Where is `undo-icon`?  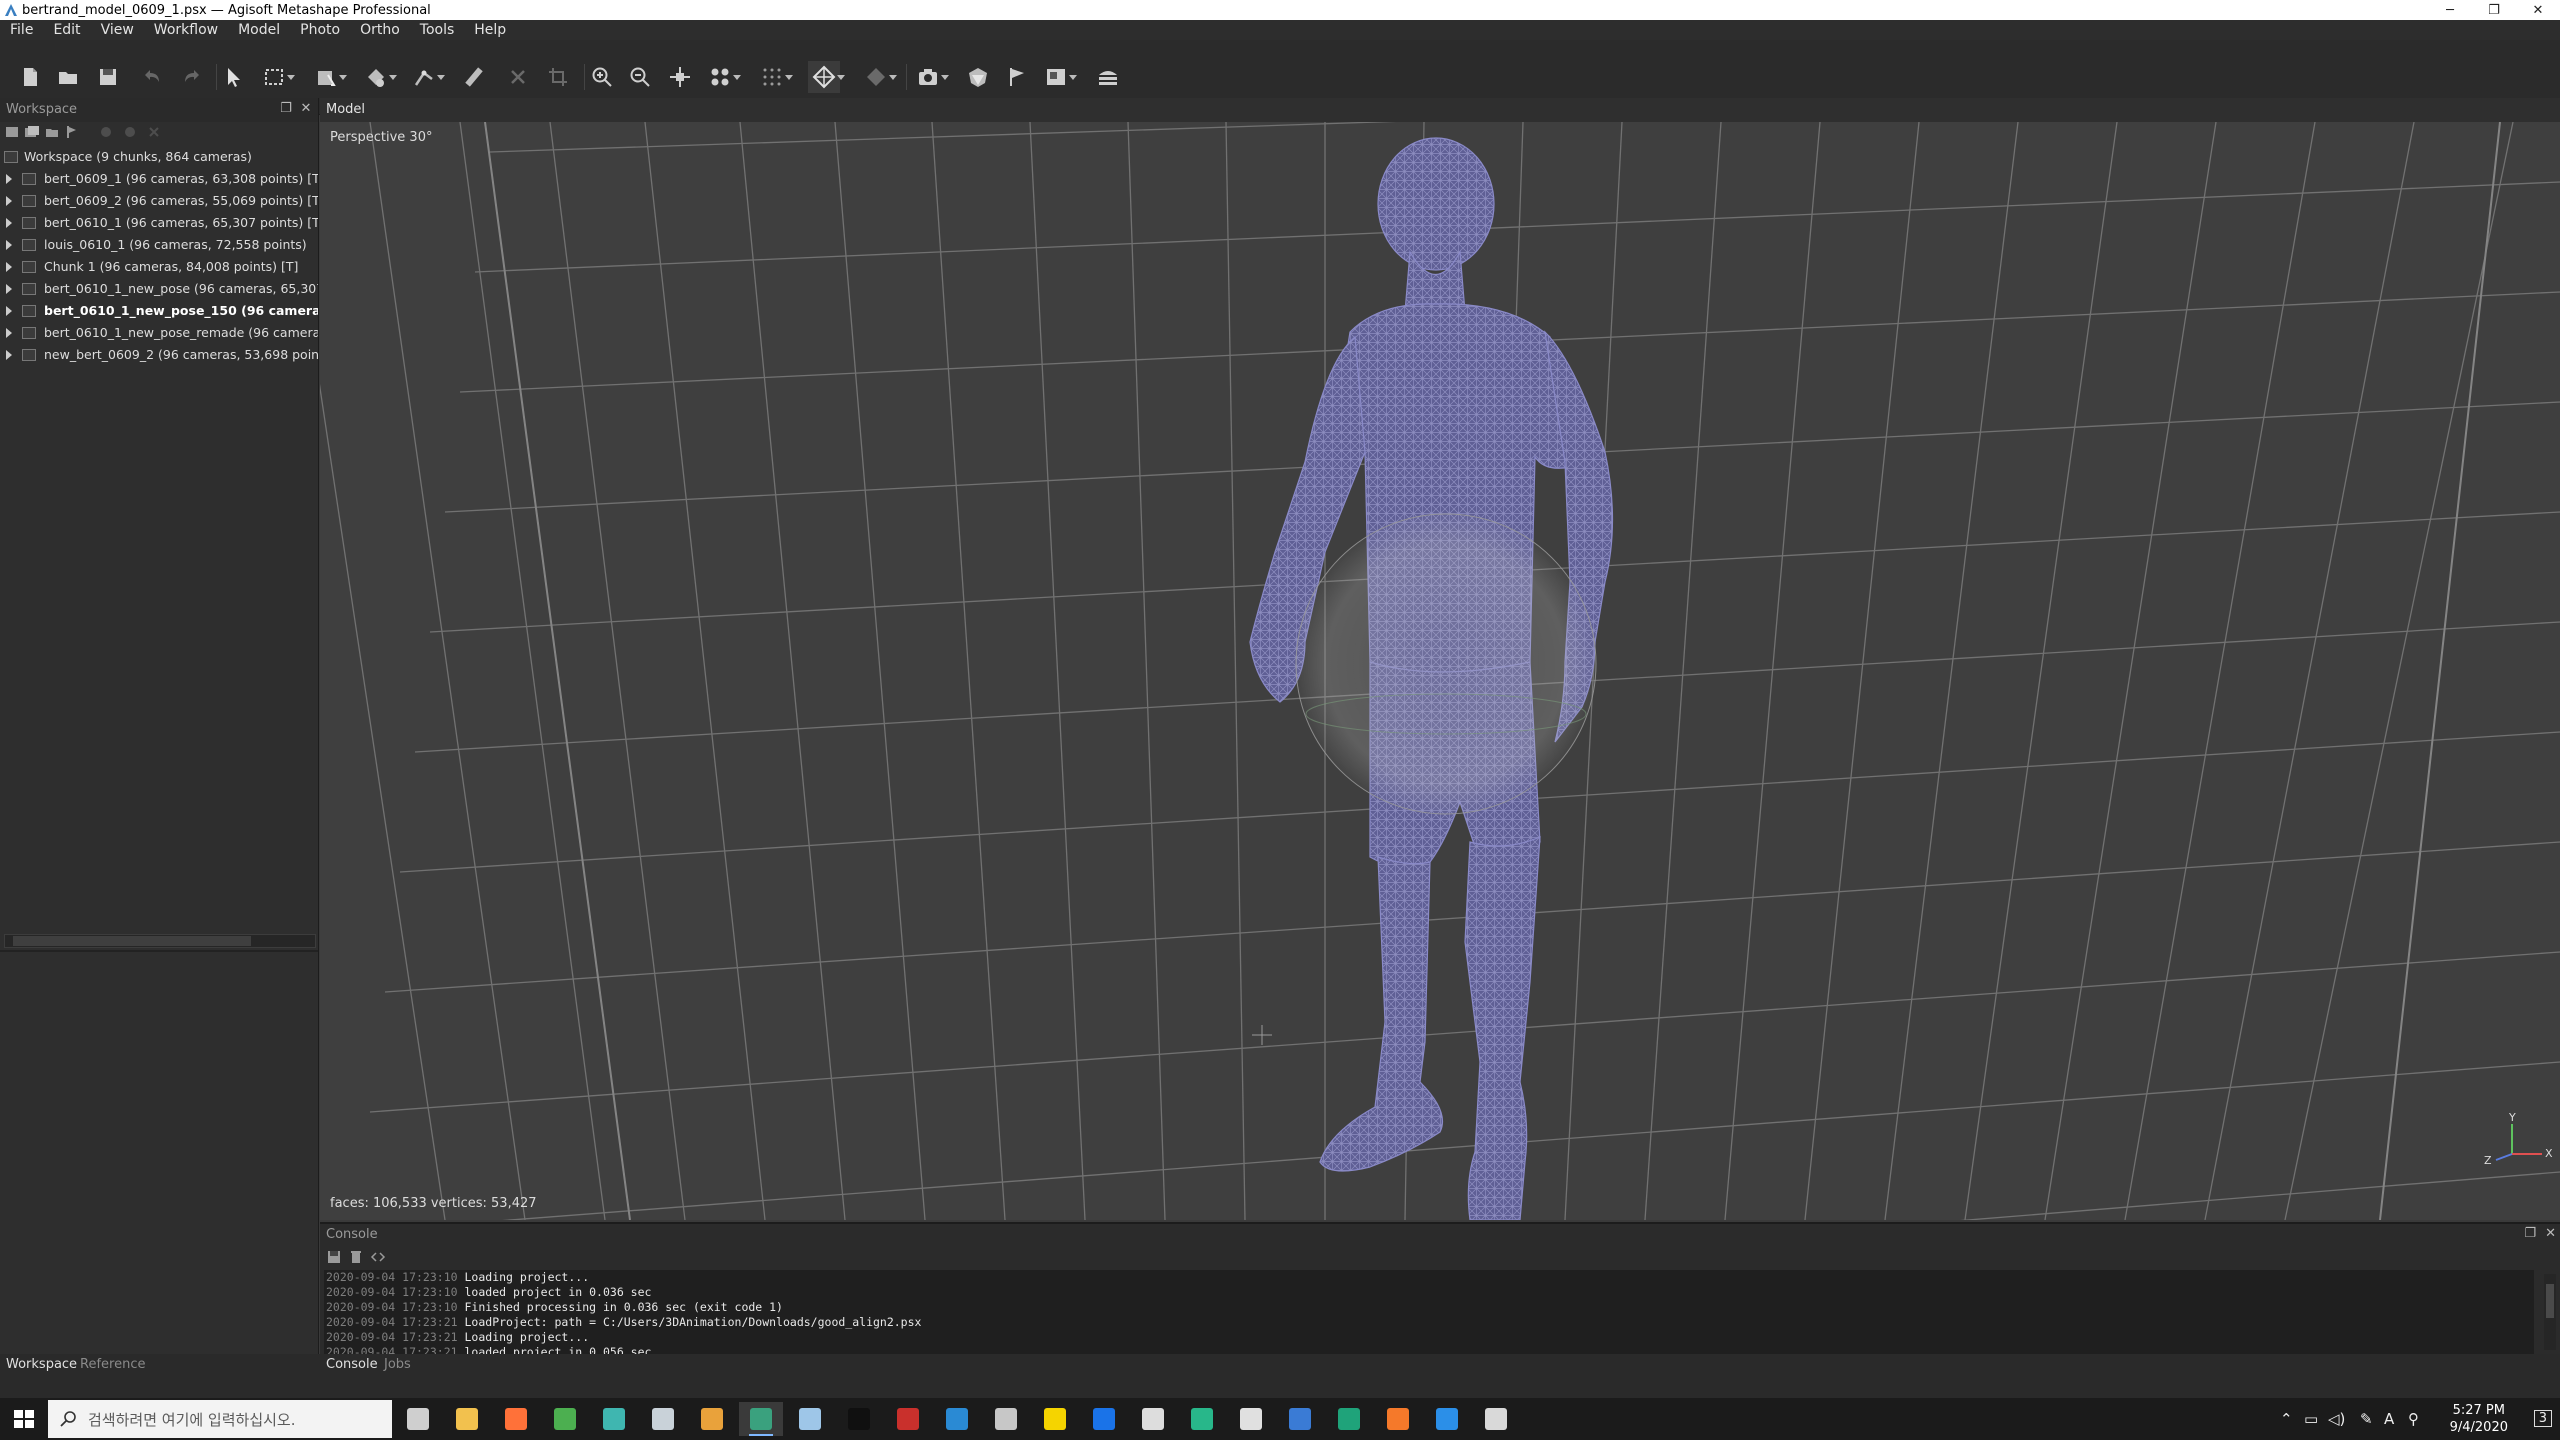 undo-icon is located at coordinates (152, 77).